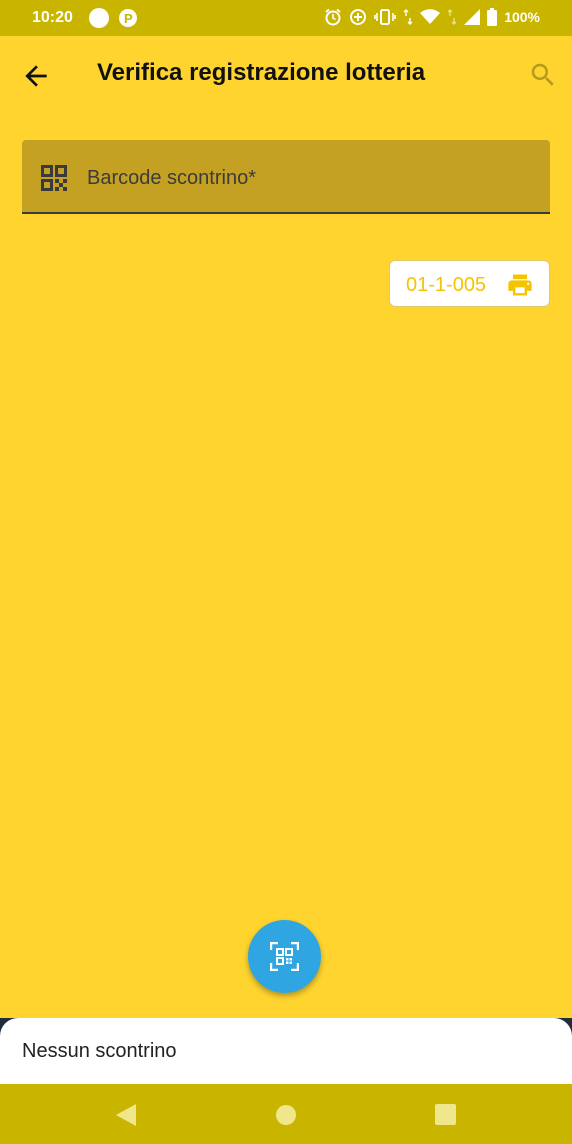  What do you see at coordinates (286, 1052) in the screenshot?
I see `bottom-sheet: Nessun scontrino` at bounding box center [286, 1052].